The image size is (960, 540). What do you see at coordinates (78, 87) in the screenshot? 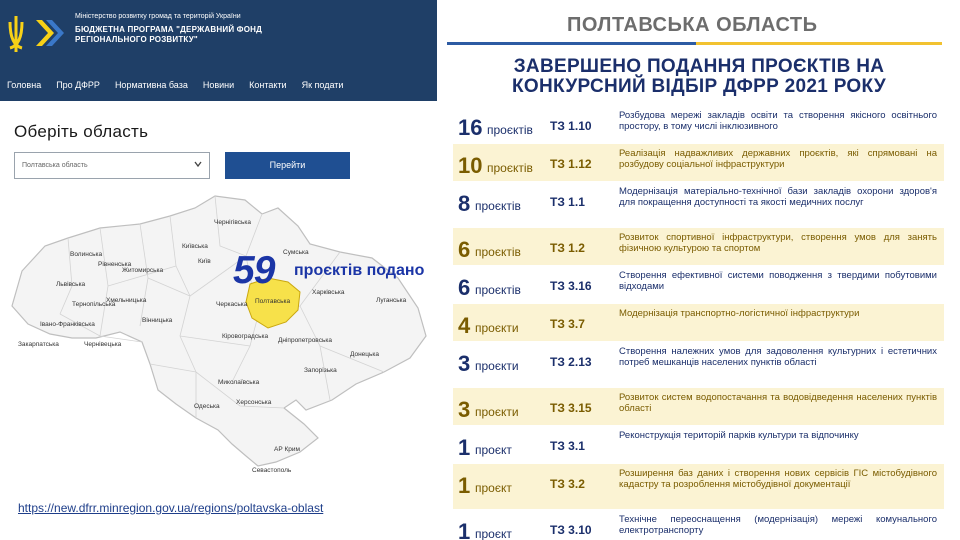
I see `nav-about: Про ДФРР` at bounding box center [78, 87].